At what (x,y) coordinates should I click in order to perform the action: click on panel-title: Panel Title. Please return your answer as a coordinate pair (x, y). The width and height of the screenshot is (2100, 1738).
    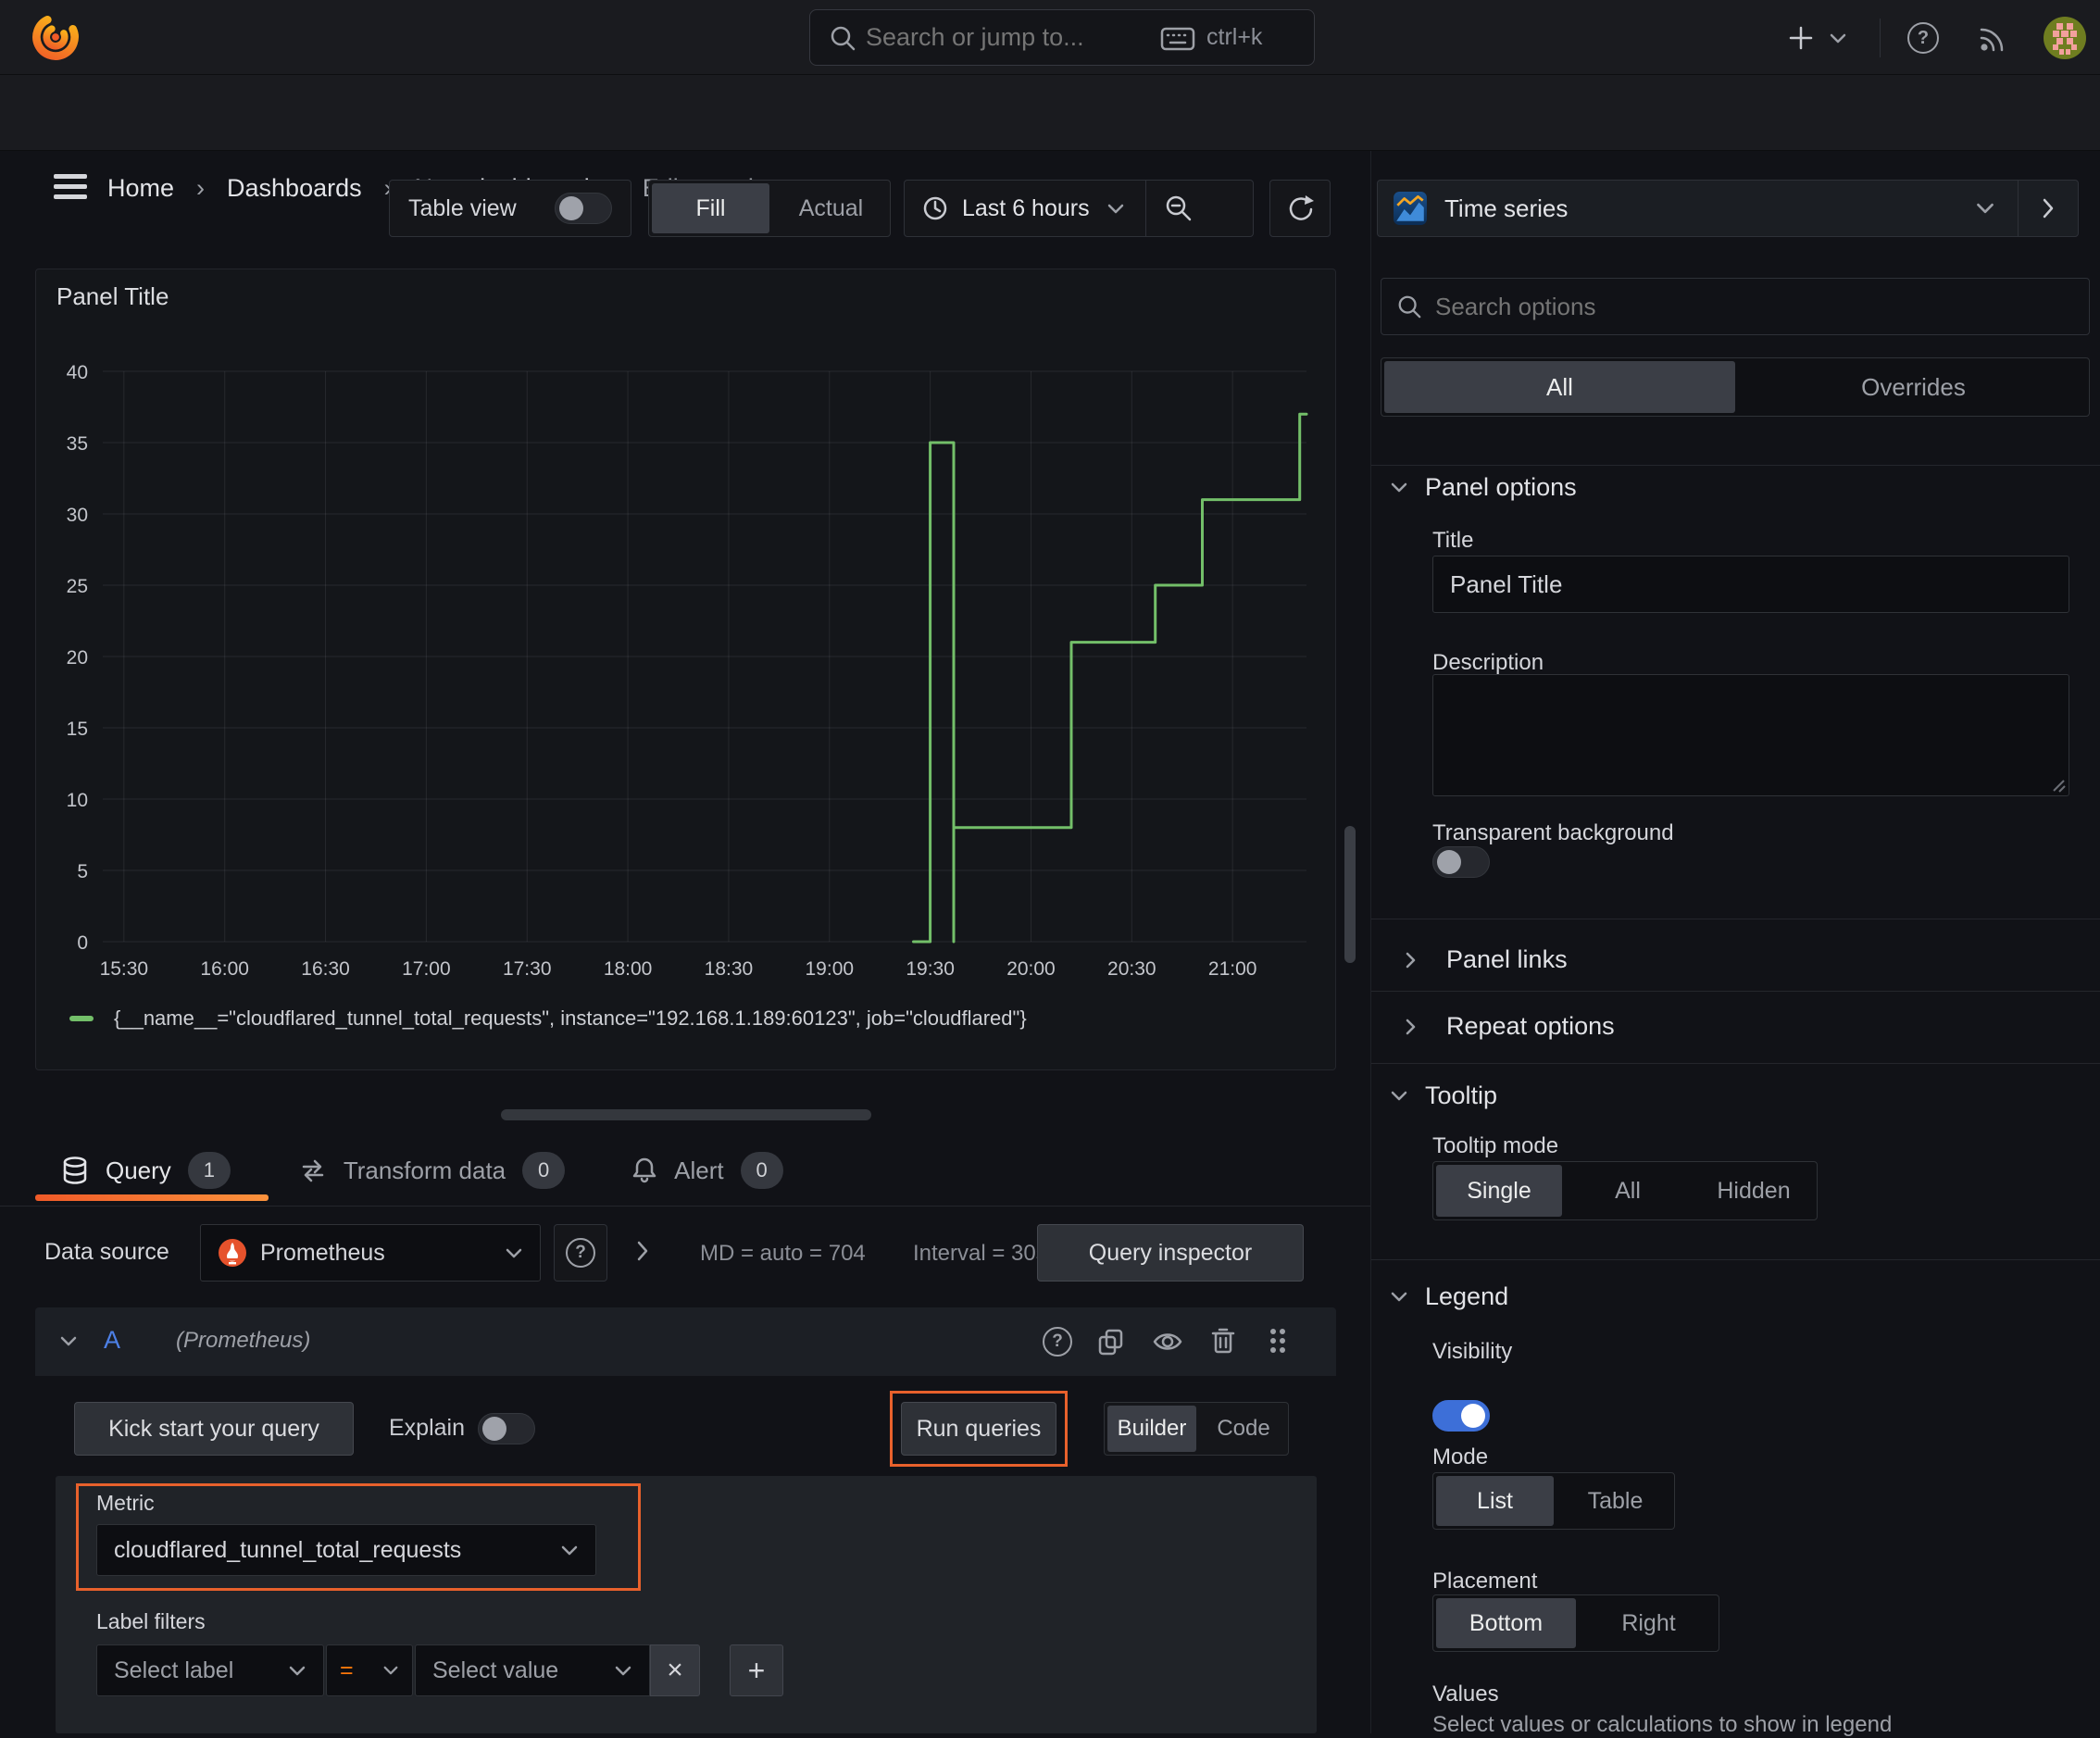
    Looking at the image, I should click on (113, 297).